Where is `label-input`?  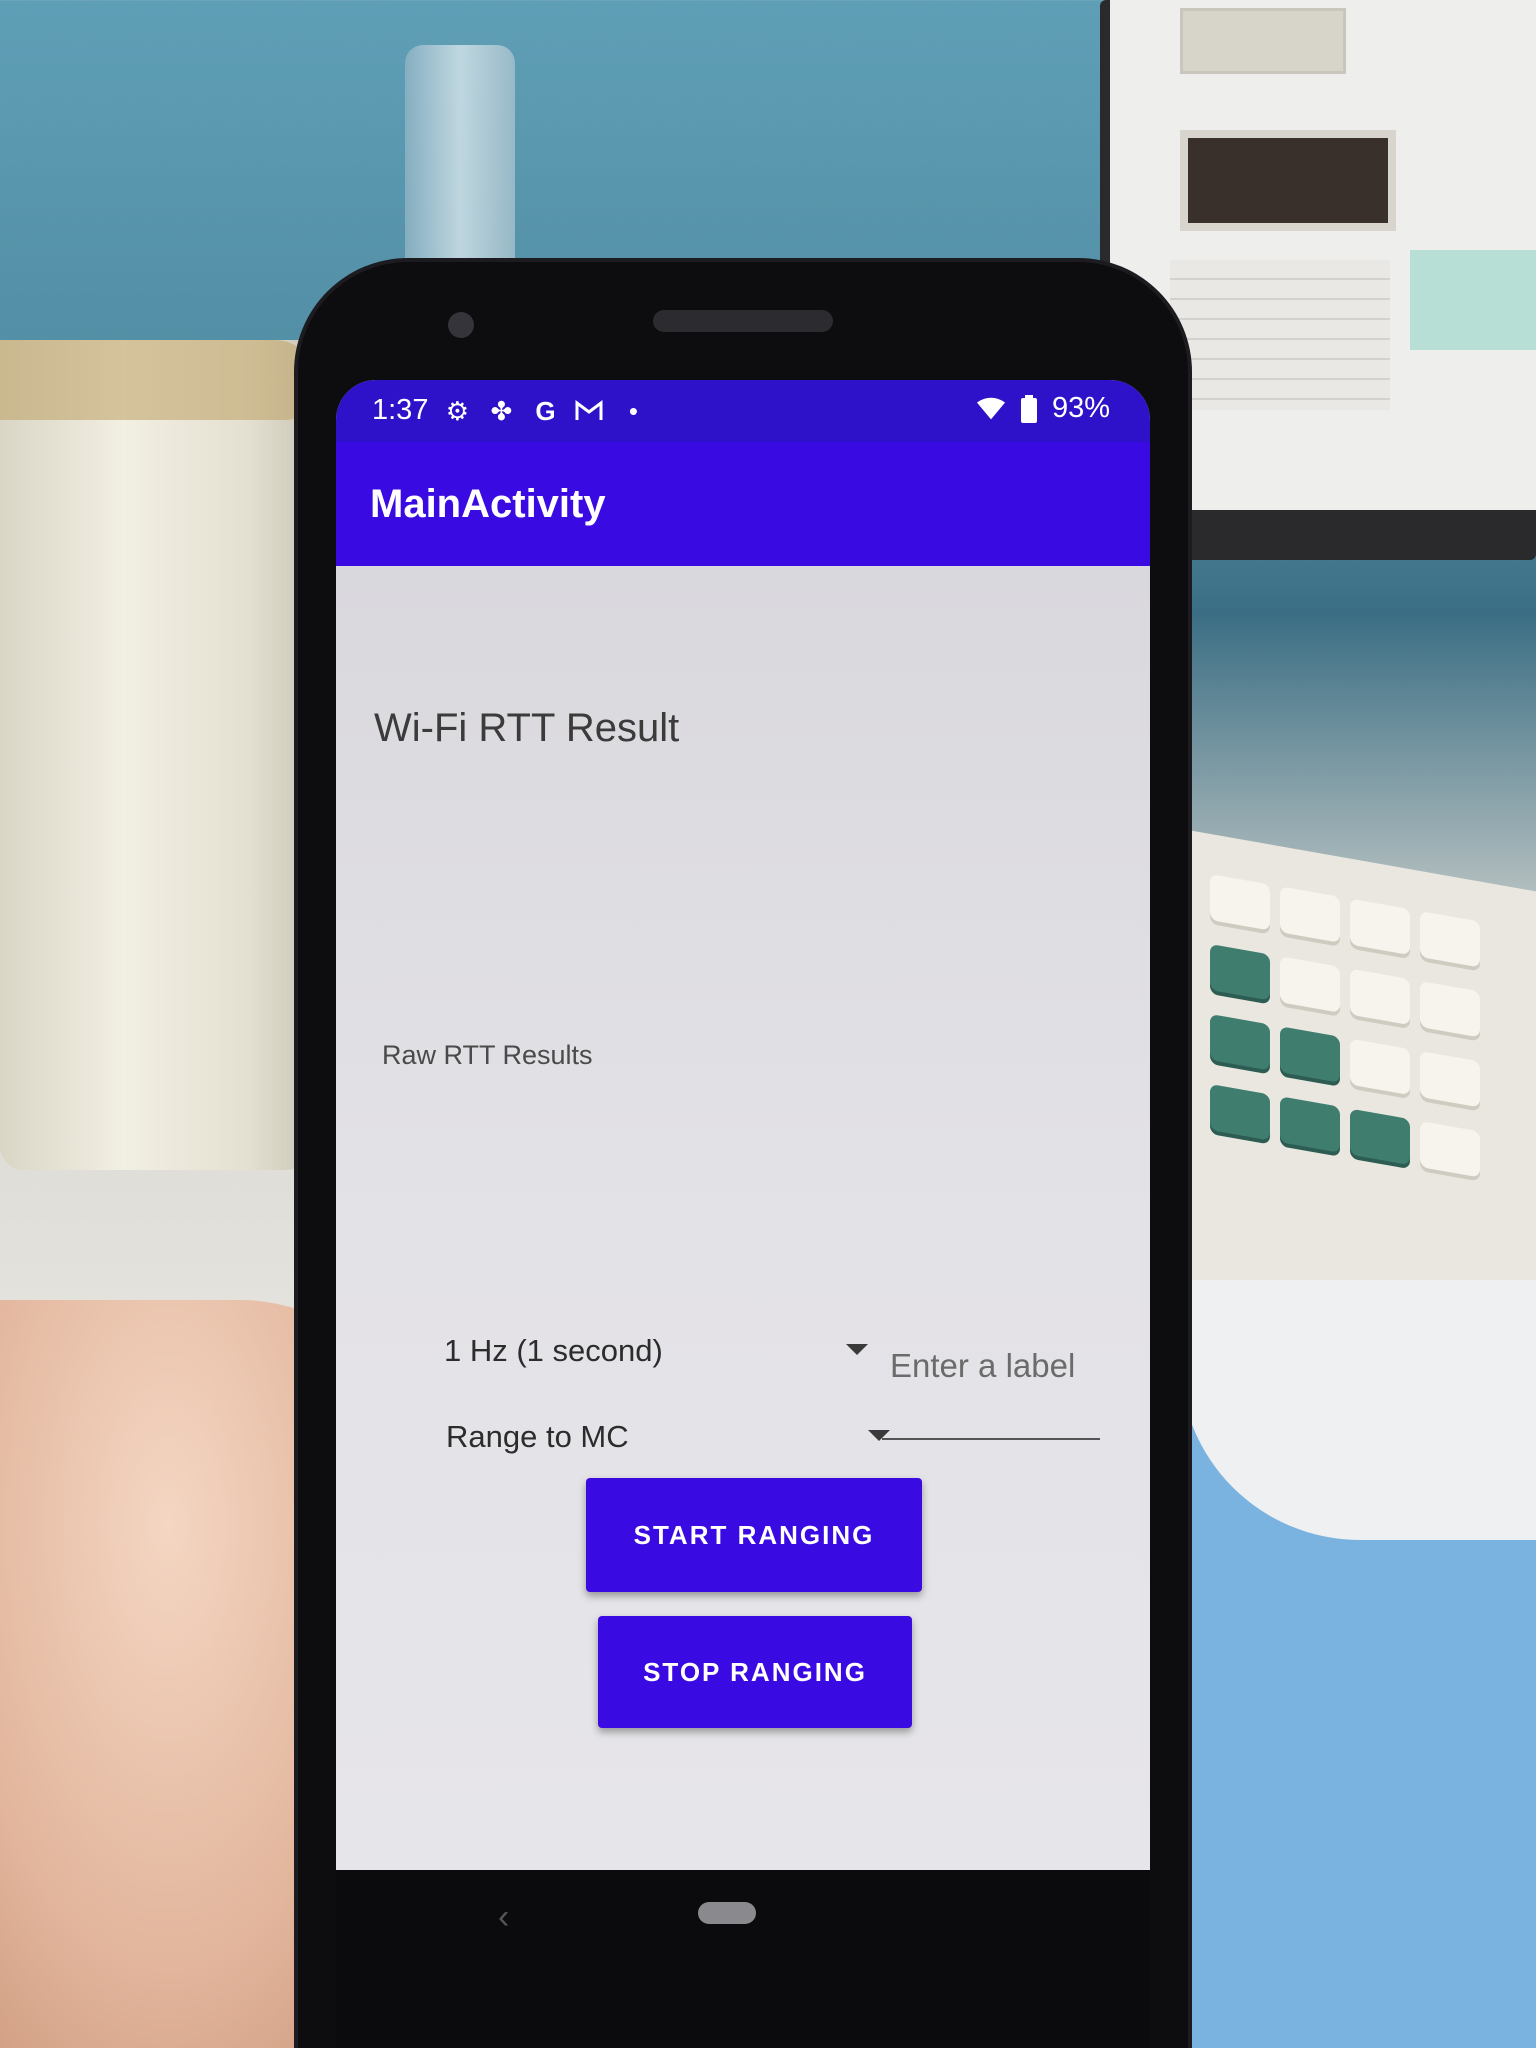
label-input is located at coordinates (991, 1393).